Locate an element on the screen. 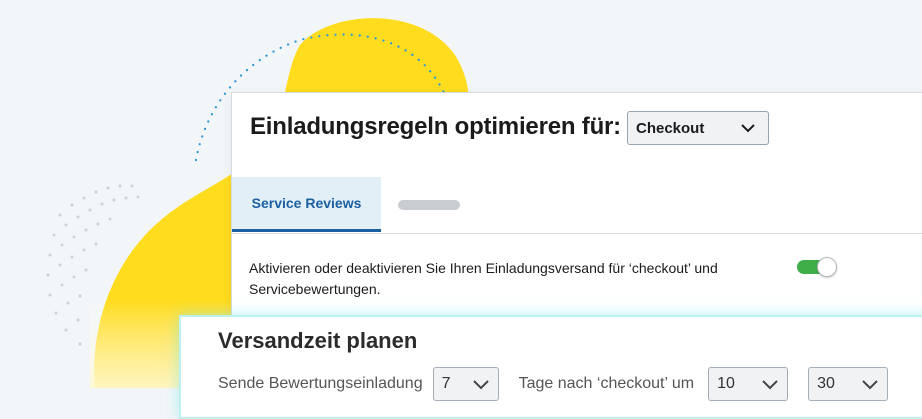 The height and width of the screenshot is (419, 922). days-select-value: 7 is located at coordinates (446, 383).